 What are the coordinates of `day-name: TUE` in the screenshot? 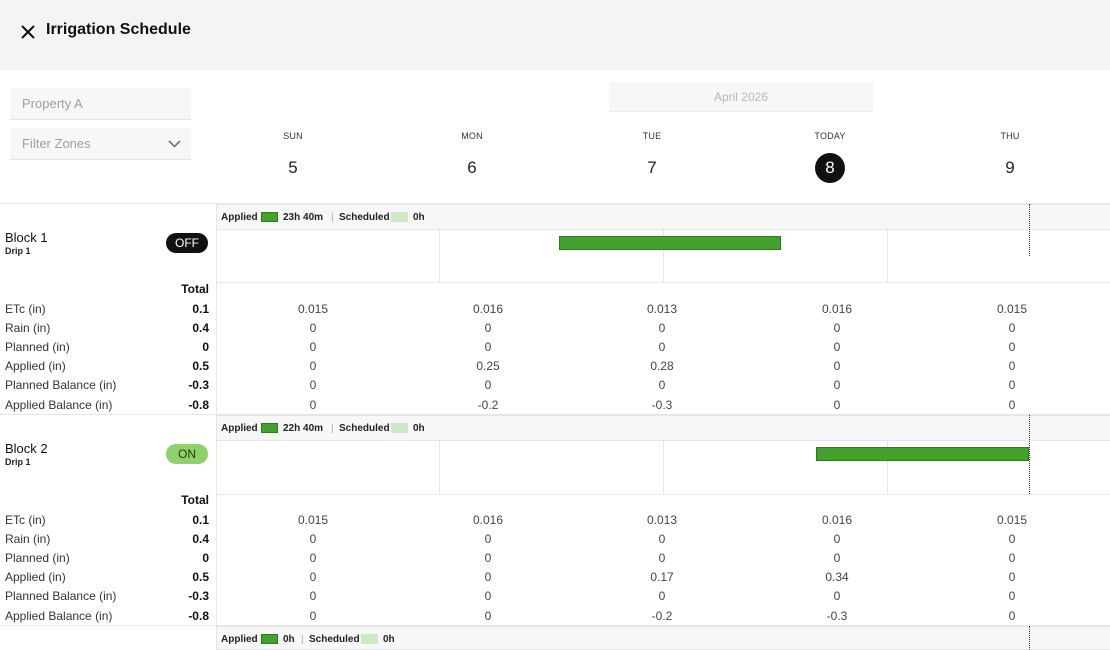 It's located at (652, 136).